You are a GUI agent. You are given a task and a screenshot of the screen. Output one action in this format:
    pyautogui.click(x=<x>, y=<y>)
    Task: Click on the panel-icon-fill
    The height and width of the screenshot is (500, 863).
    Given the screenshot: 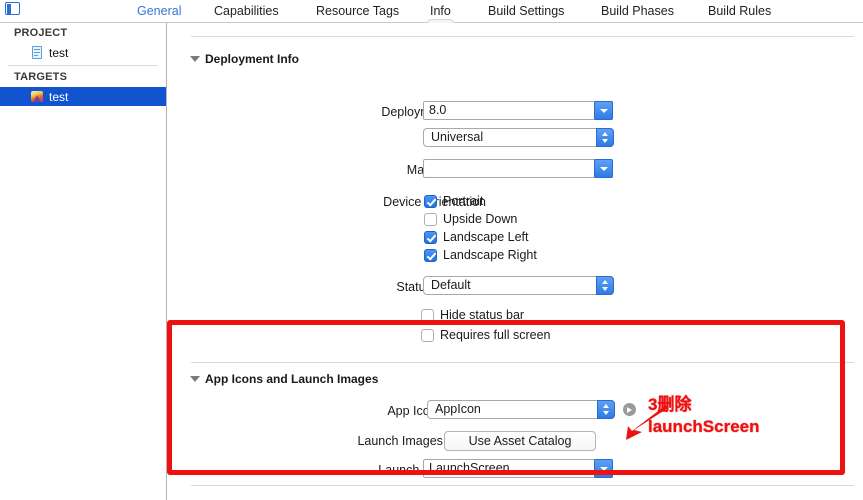 What is the action you would take?
    pyautogui.click(x=8, y=8)
    